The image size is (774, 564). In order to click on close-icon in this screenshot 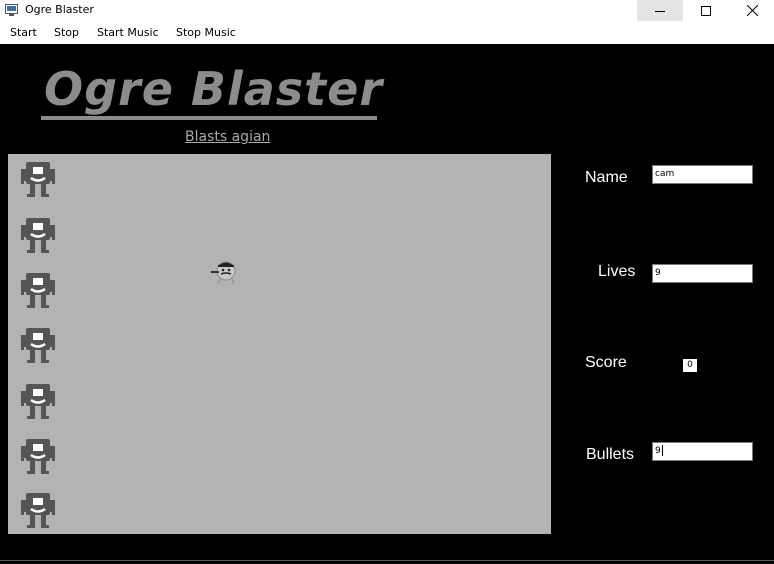, I will do `click(752, 10)`.